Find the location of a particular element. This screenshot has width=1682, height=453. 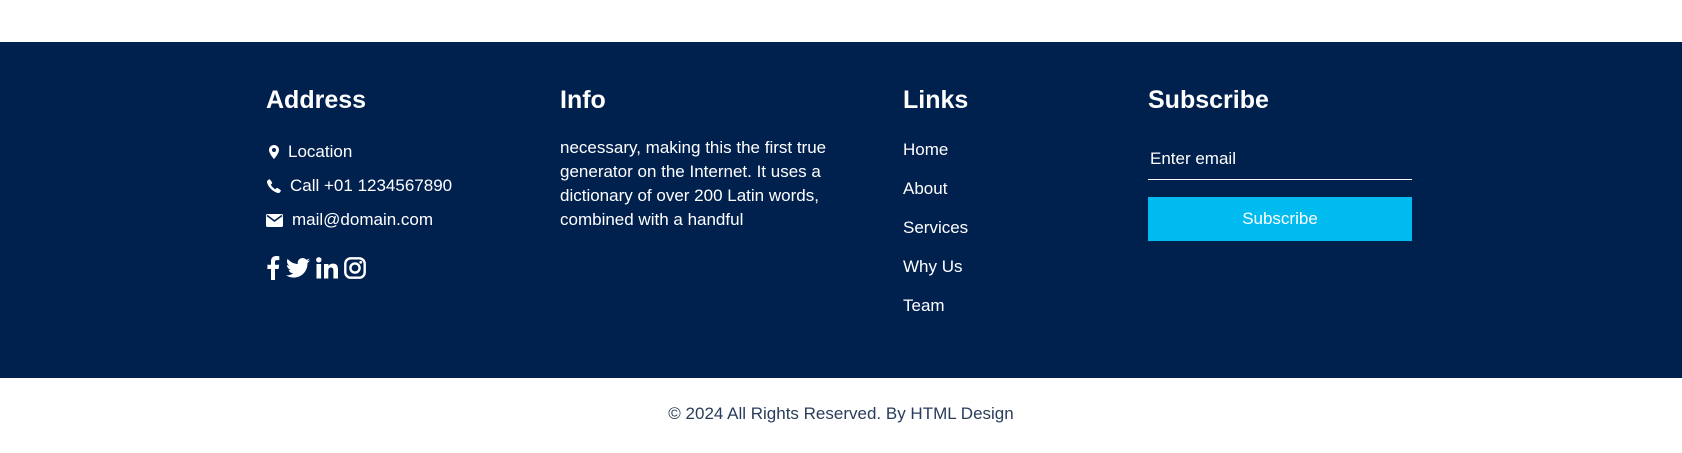

instagram-icon is located at coordinates (355, 268).